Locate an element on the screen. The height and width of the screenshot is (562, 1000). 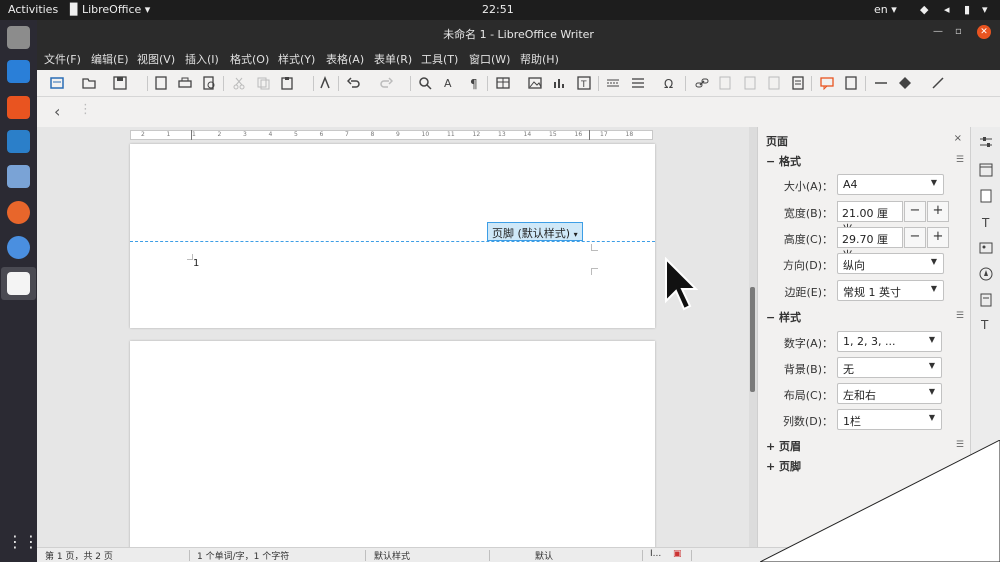
vertical-scrollbar is located at coordinates (753, 337).